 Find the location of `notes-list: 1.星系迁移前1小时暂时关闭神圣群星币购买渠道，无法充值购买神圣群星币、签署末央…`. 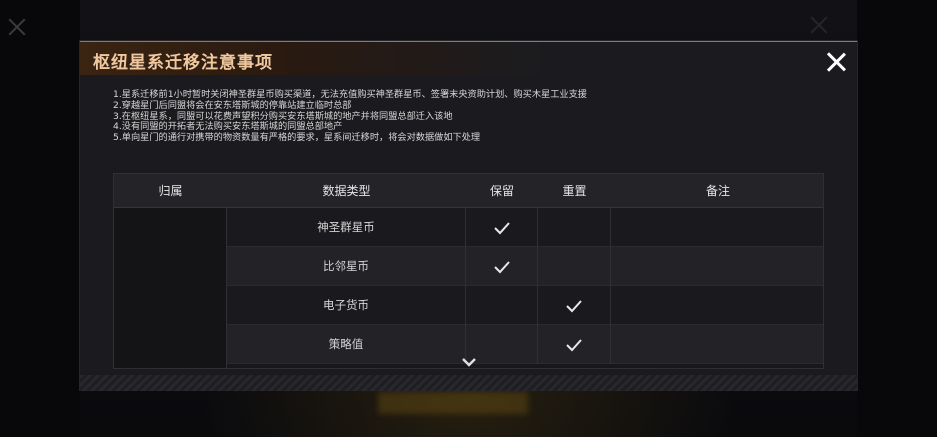

notes-list: 1.星系迁移前1小时暂时关闭神圣群星币购买渠道，无法充值购买神圣群星币、签署末央… is located at coordinates (473, 116).